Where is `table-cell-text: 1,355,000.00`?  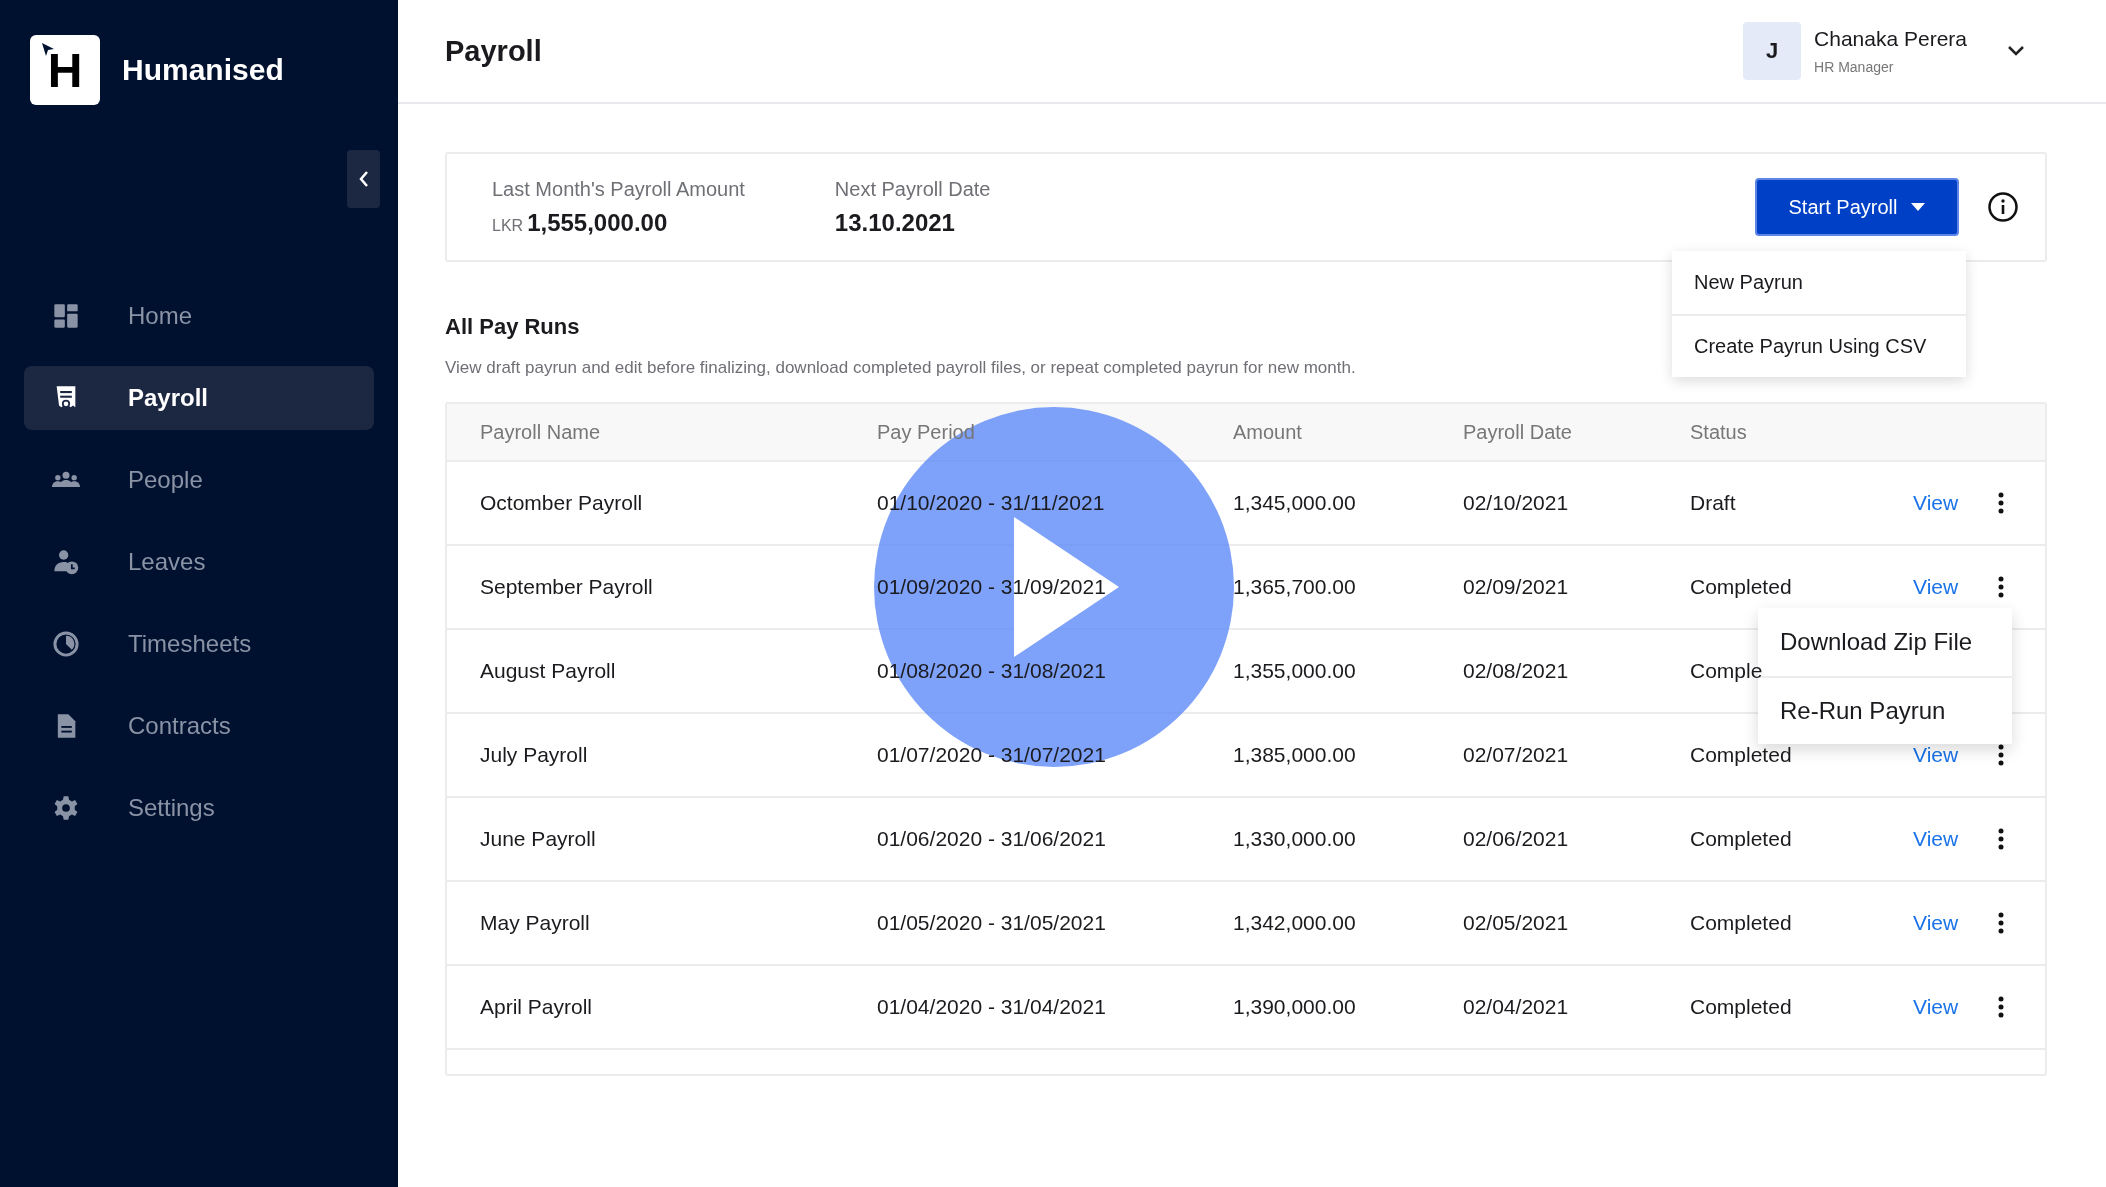 table-cell-text: 1,355,000.00 is located at coordinates (1295, 671).